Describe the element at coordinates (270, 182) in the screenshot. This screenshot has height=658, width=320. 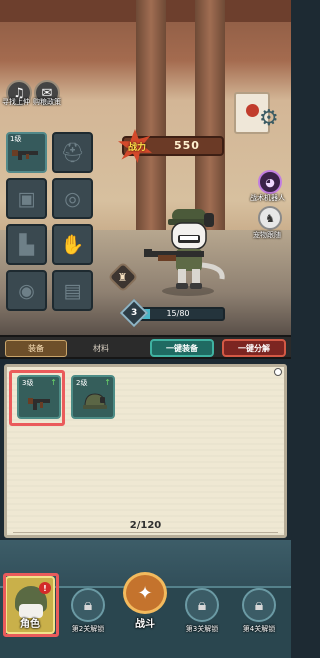
I see `robot-icon: ◕` at that location.